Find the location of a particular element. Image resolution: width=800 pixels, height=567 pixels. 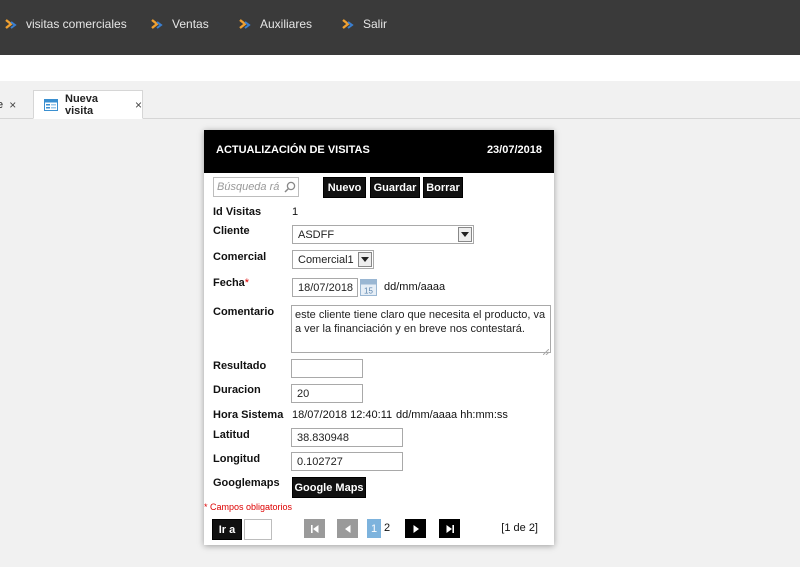

form-icon is located at coordinates (51, 104).